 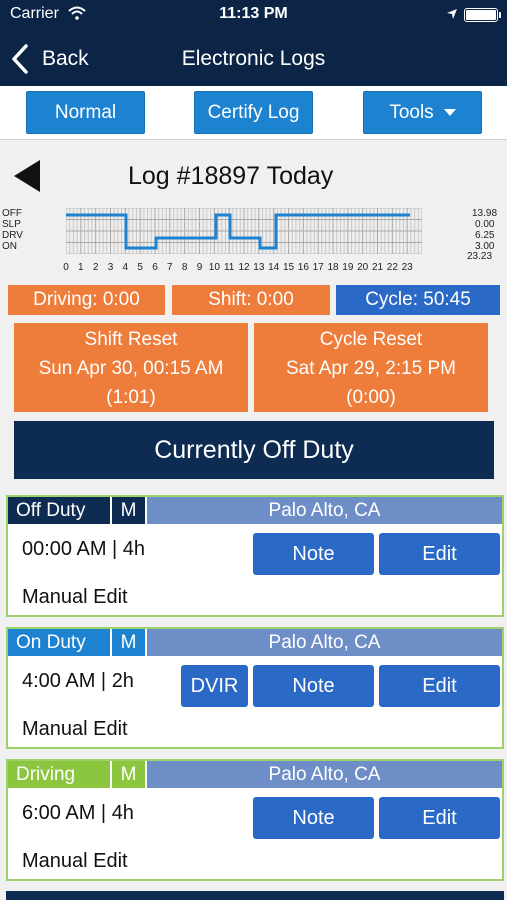 I want to click on entry-type-badge: Driving, so click(x=59, y=774).